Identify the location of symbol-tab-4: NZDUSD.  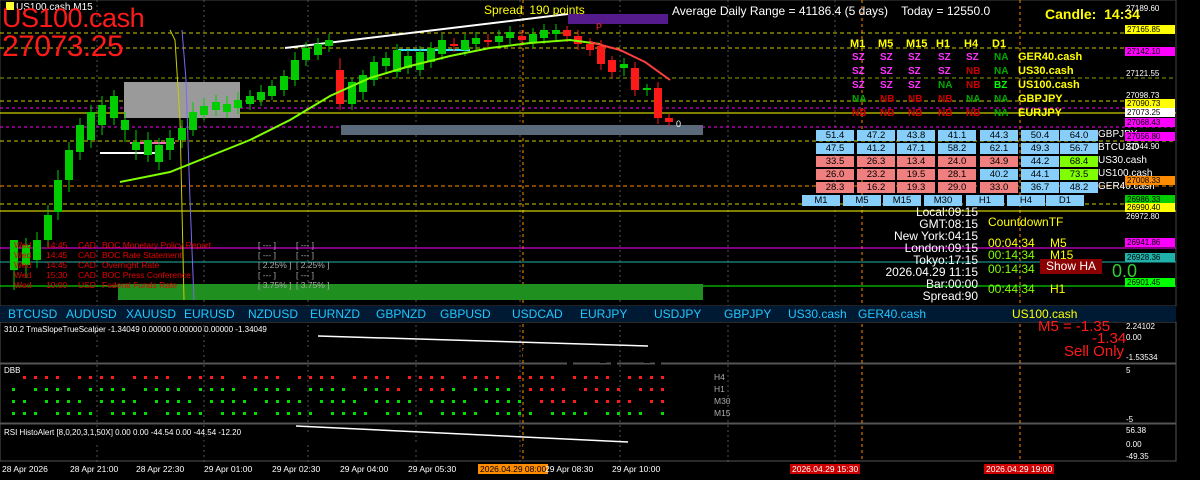
(273, 314).